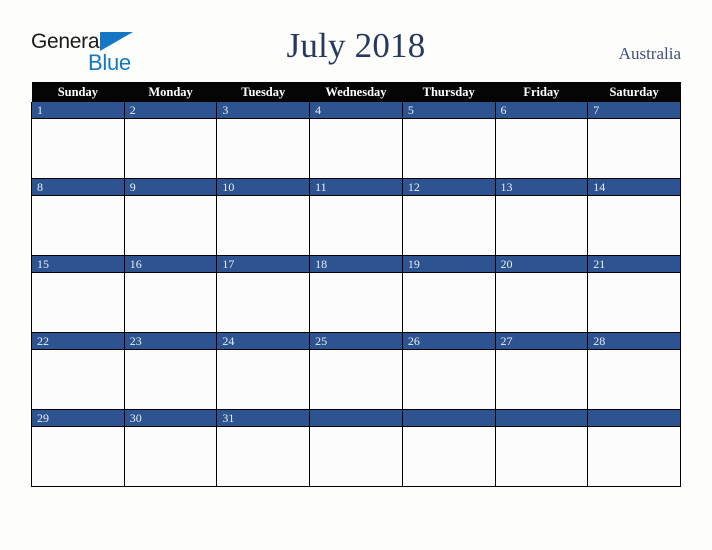  What do you see at coordinates (634, 110) in the screenshot?
I see `day-number: 7` at bounding box center [634, 110].